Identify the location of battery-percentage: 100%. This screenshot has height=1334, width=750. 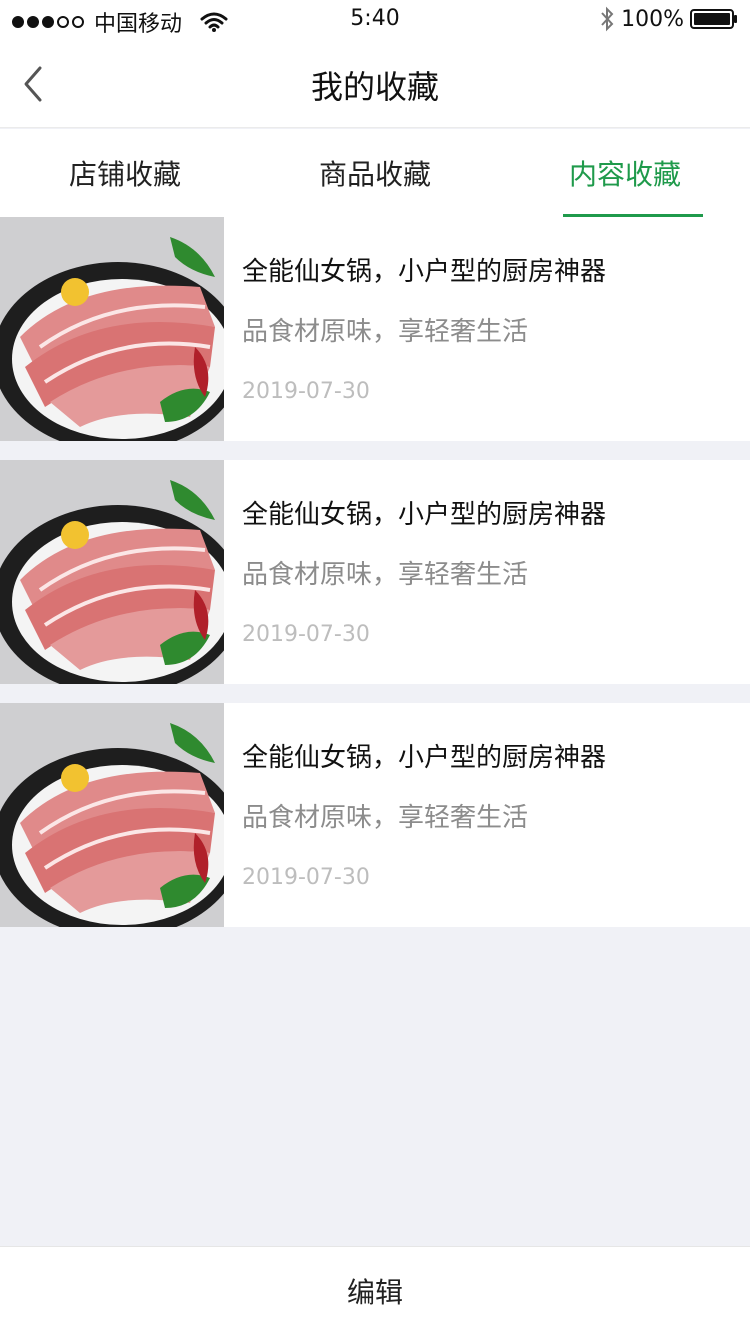
(652, 19).